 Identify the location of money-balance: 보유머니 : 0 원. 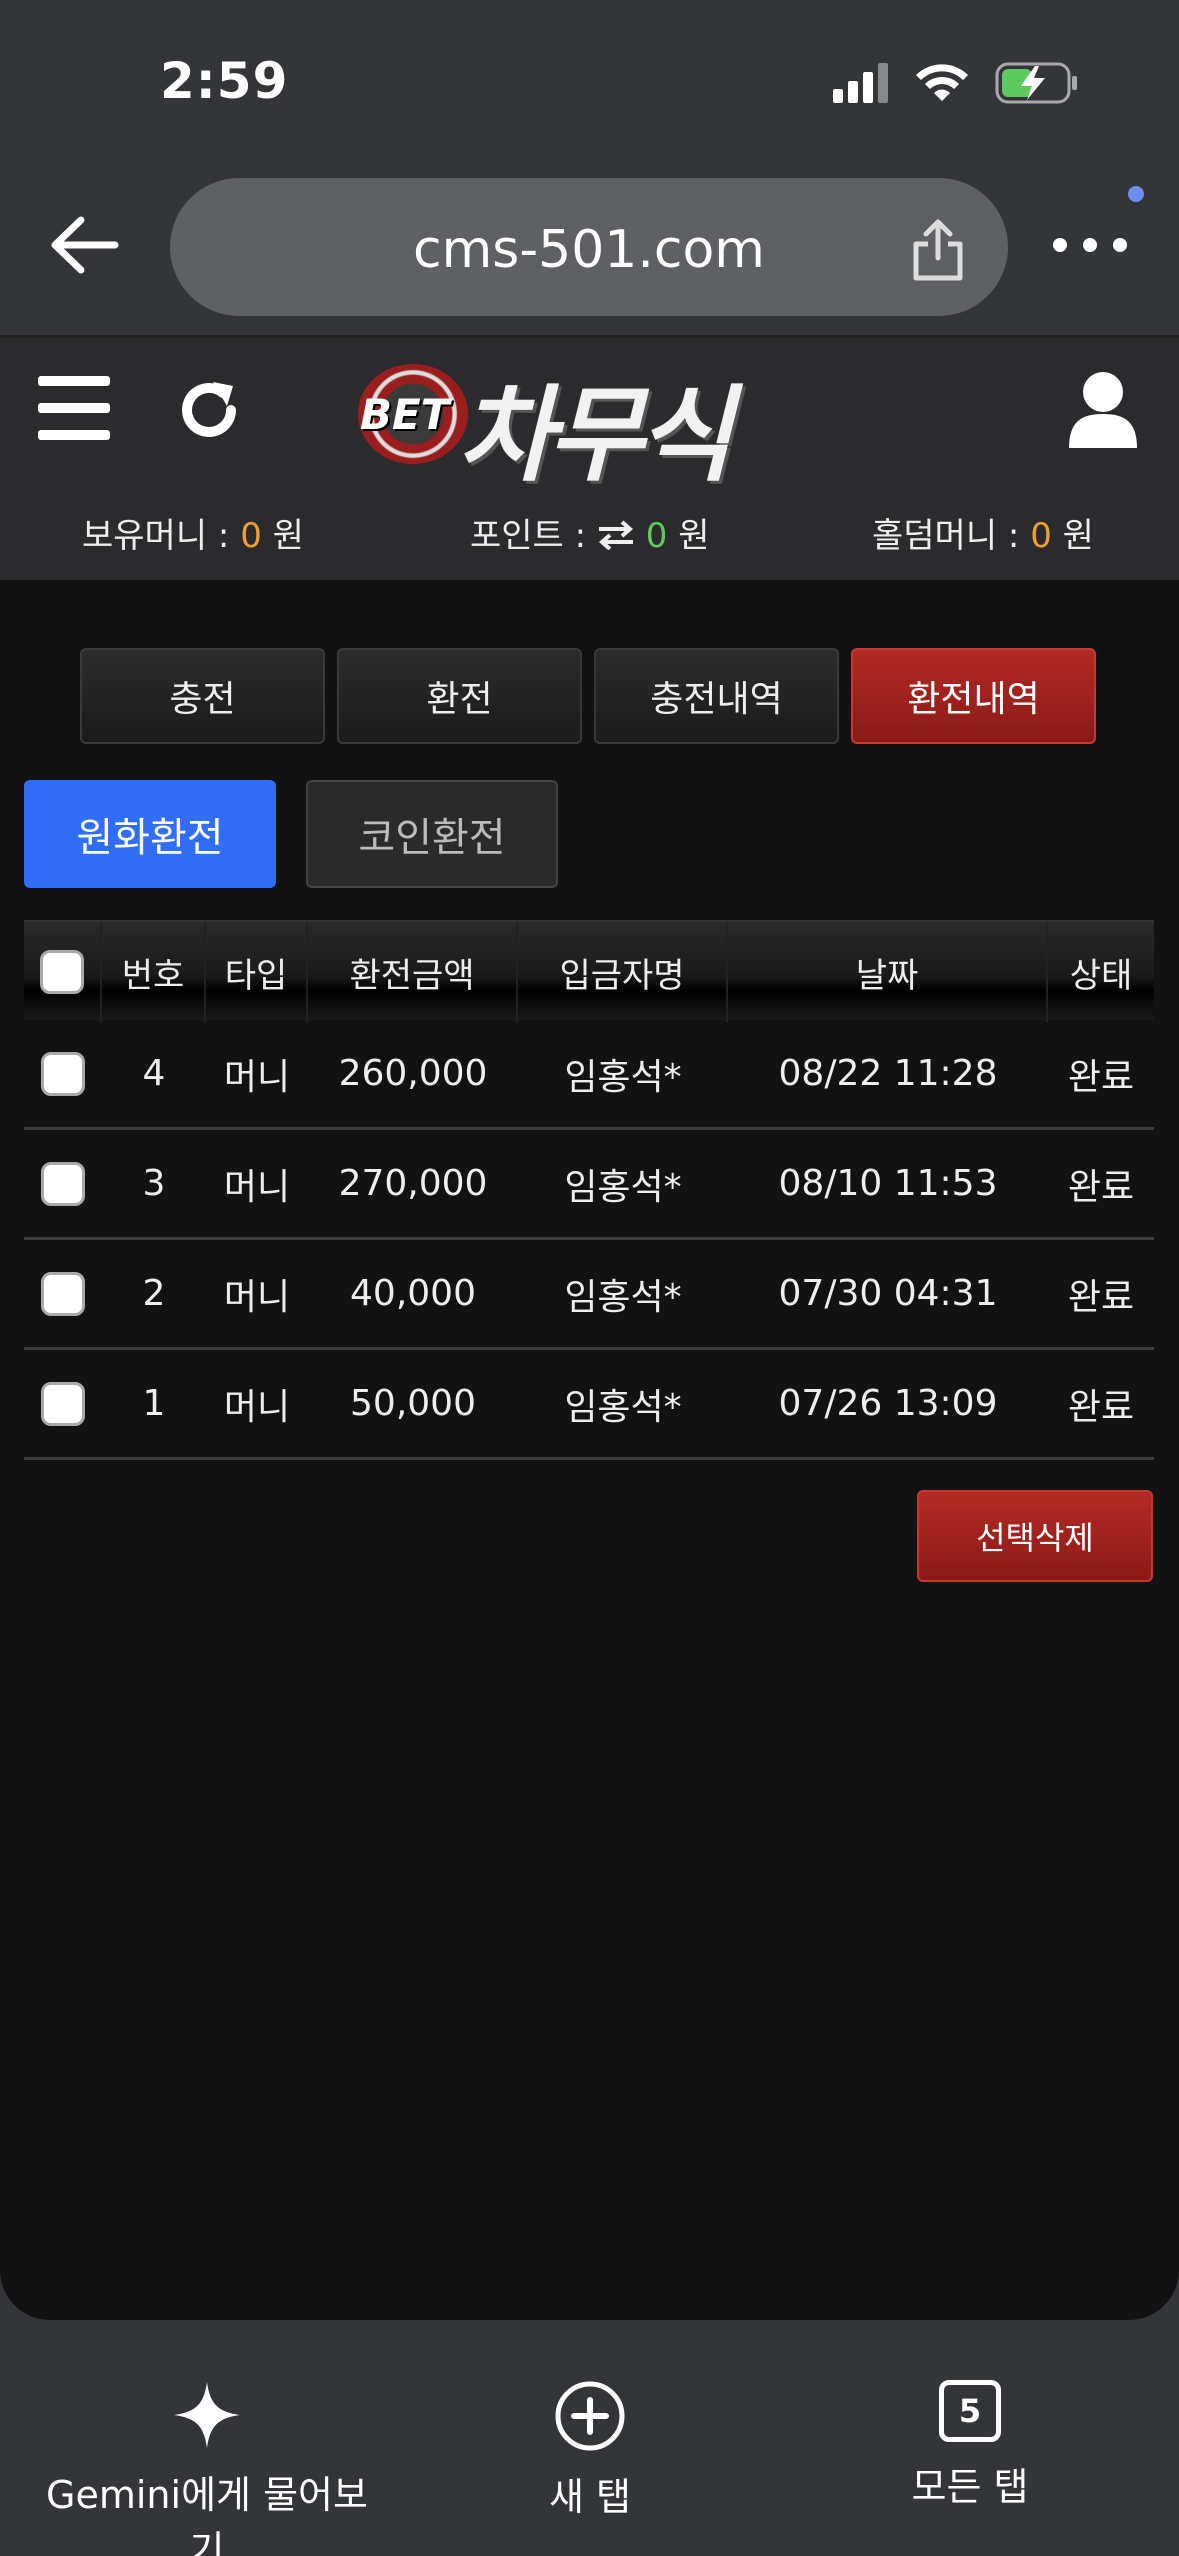
(193, 532).